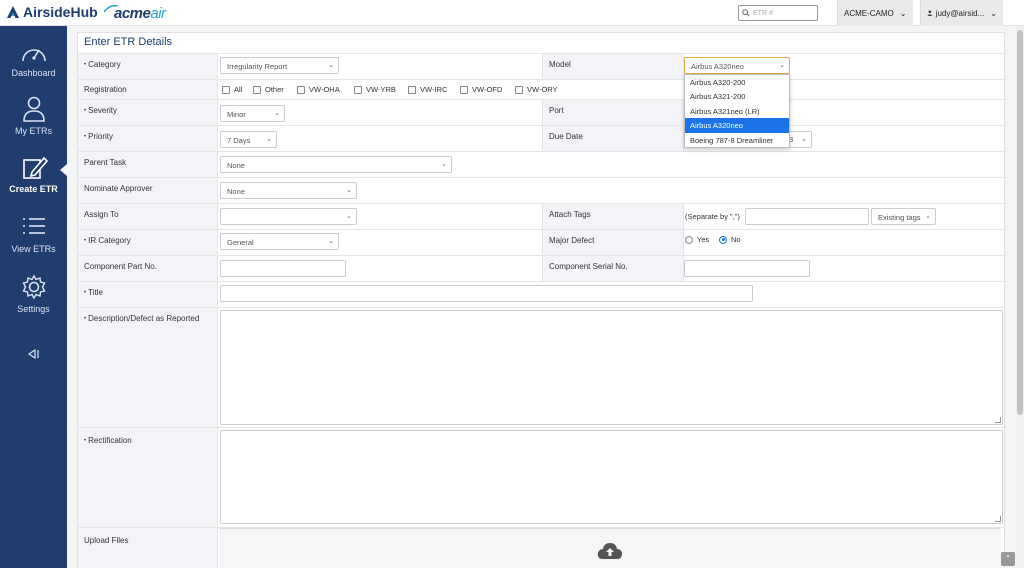 The height and width of the screenshot is (568, 1024). I want to click on priority-value: 7 Days, so click(239, 140).